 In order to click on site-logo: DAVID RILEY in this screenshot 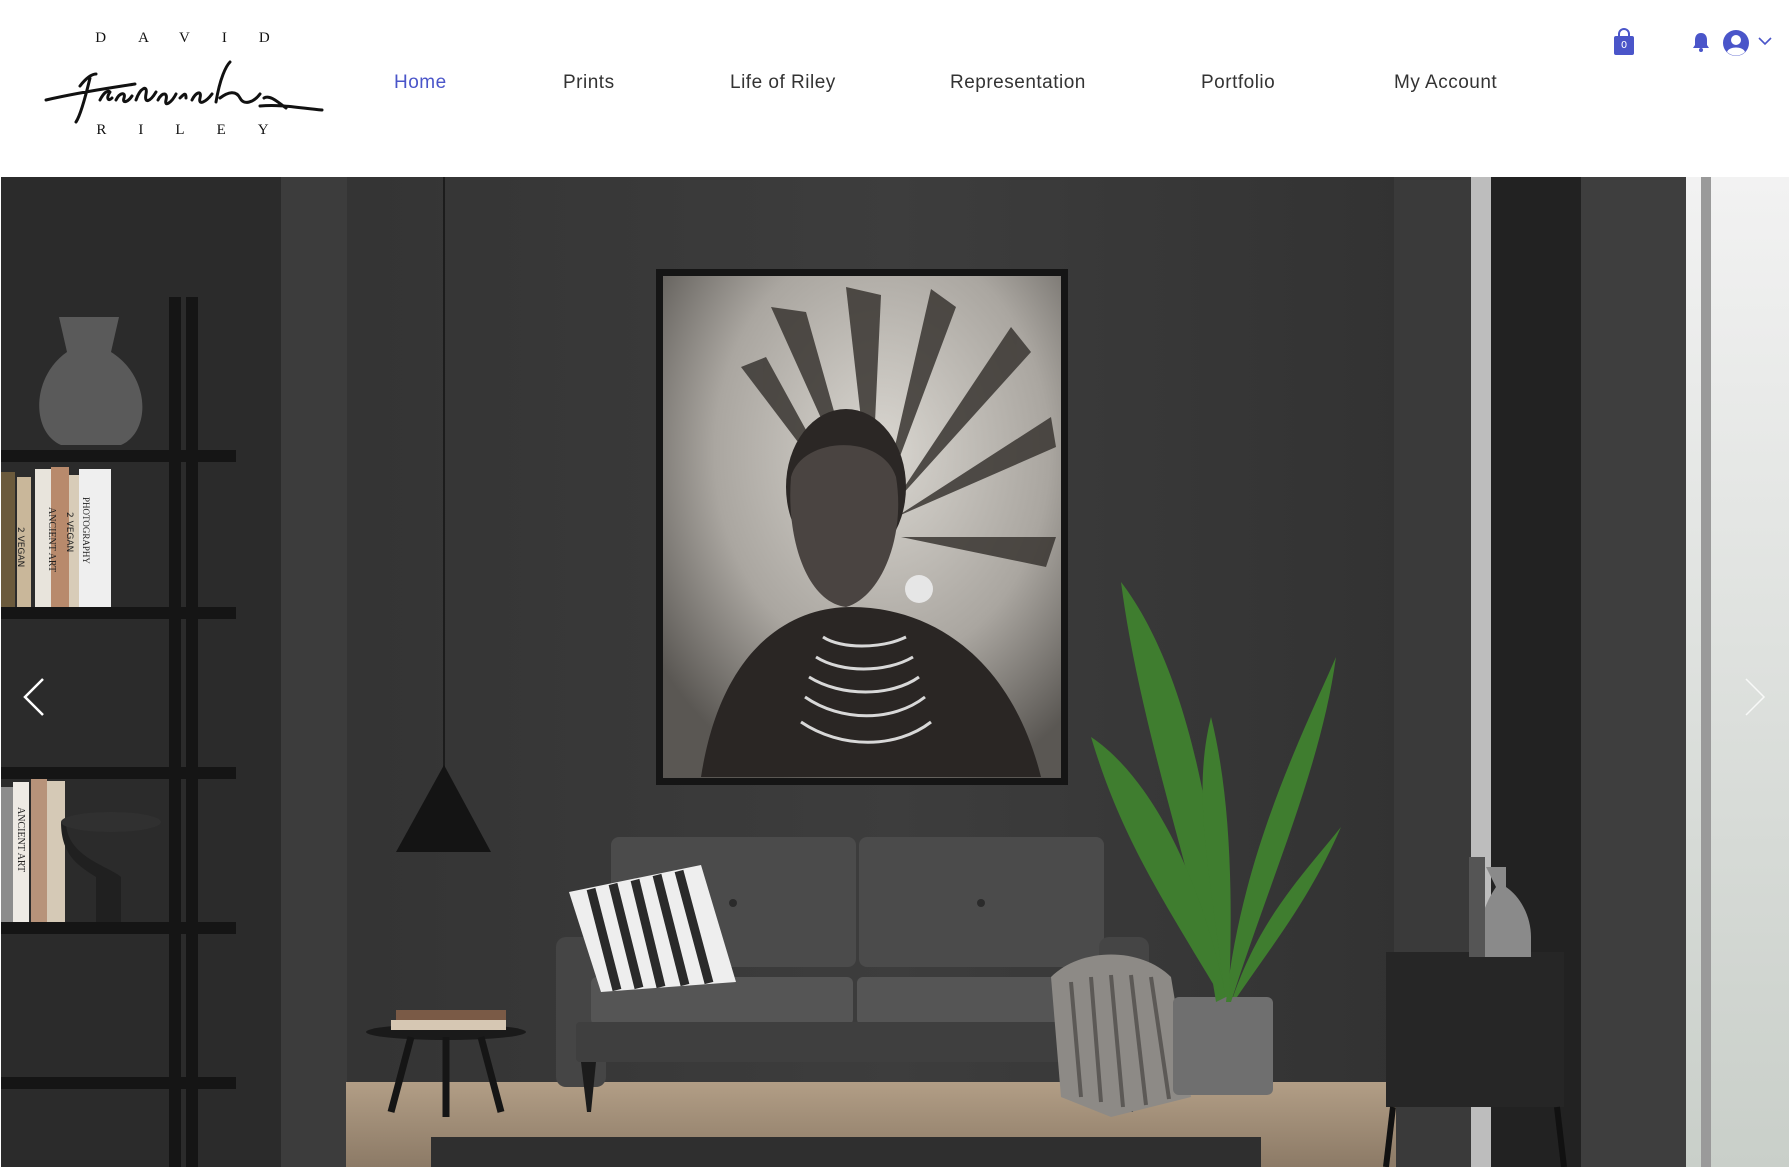, I will do `click(182, 87)`.